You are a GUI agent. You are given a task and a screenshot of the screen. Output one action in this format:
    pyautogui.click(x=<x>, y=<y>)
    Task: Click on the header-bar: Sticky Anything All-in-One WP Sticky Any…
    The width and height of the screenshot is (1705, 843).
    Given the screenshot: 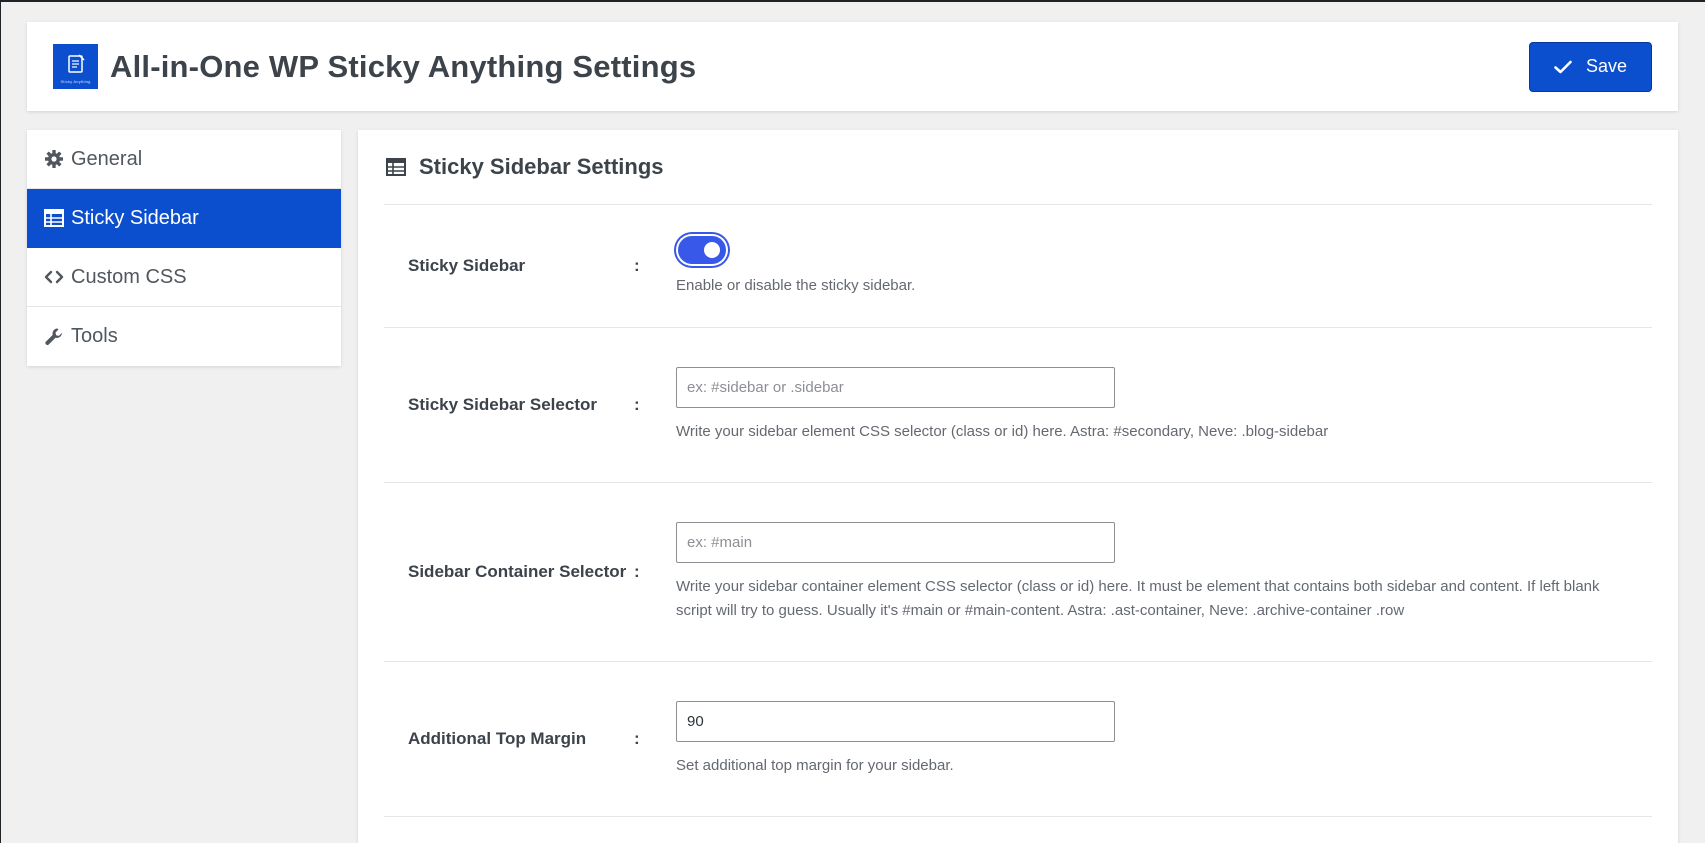 What is the action you would take?
    pyautogui.click(x=852, y=66)
    